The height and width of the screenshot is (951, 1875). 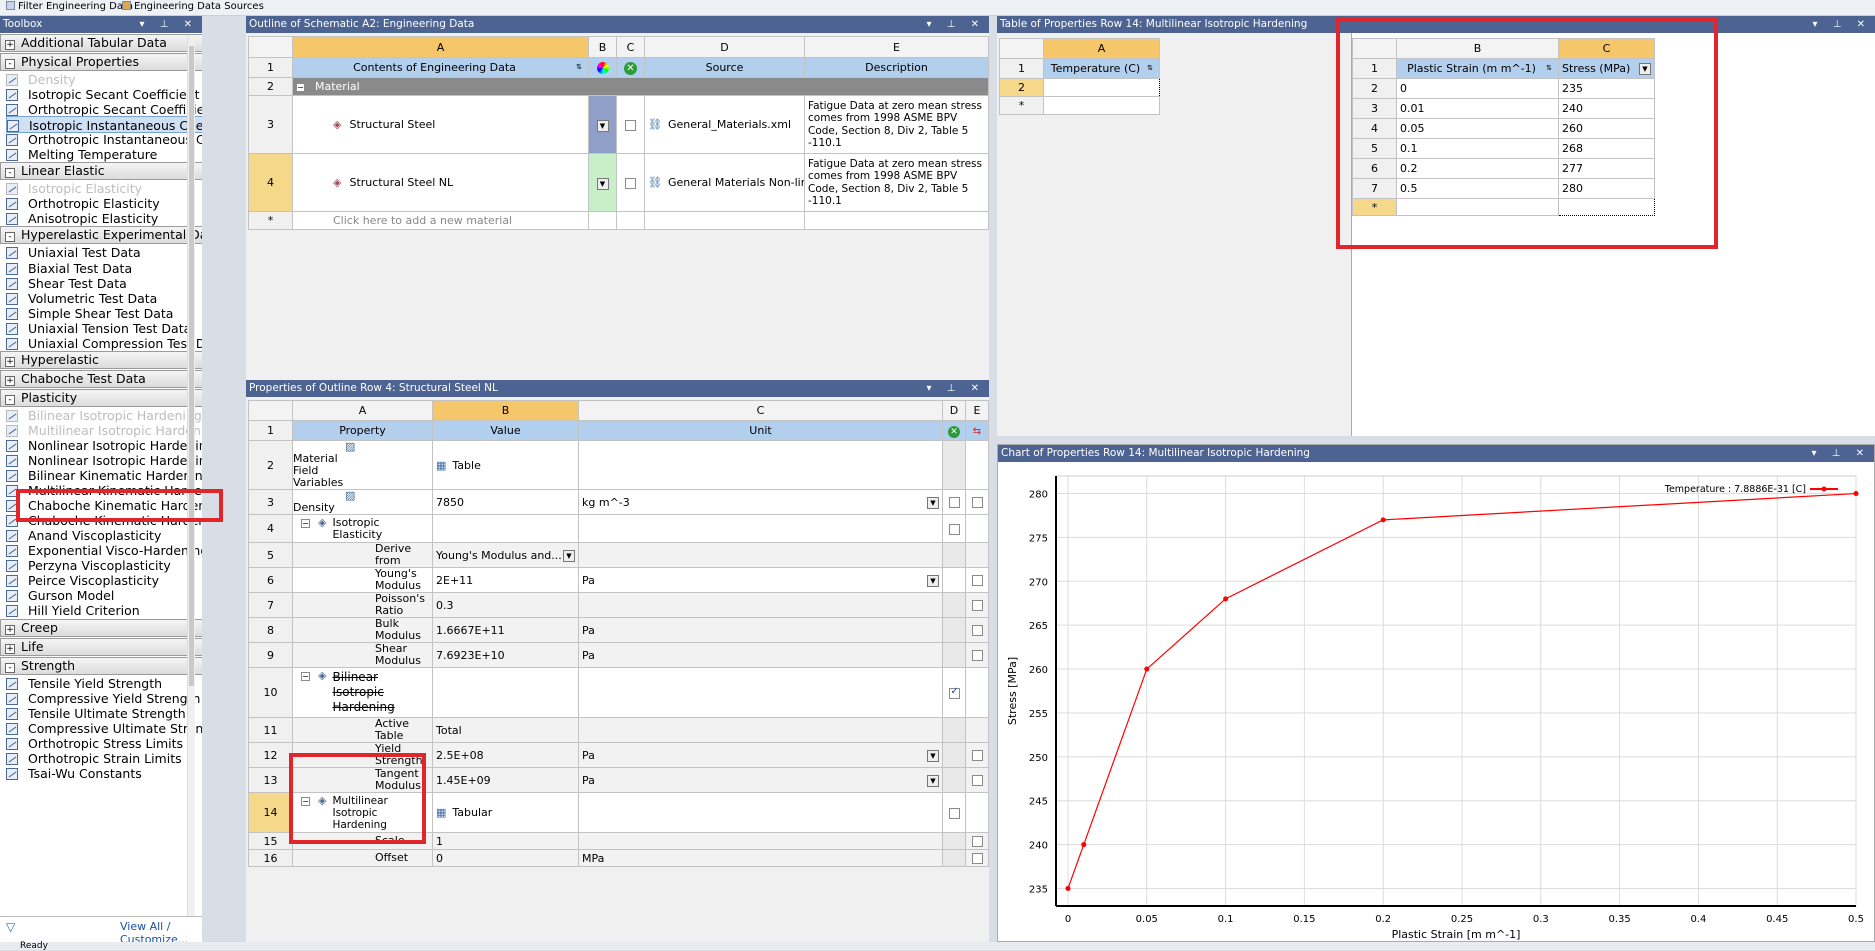 I want to click on toolbox-item: Hill Yield Criterion, so click(x=104, y=610).